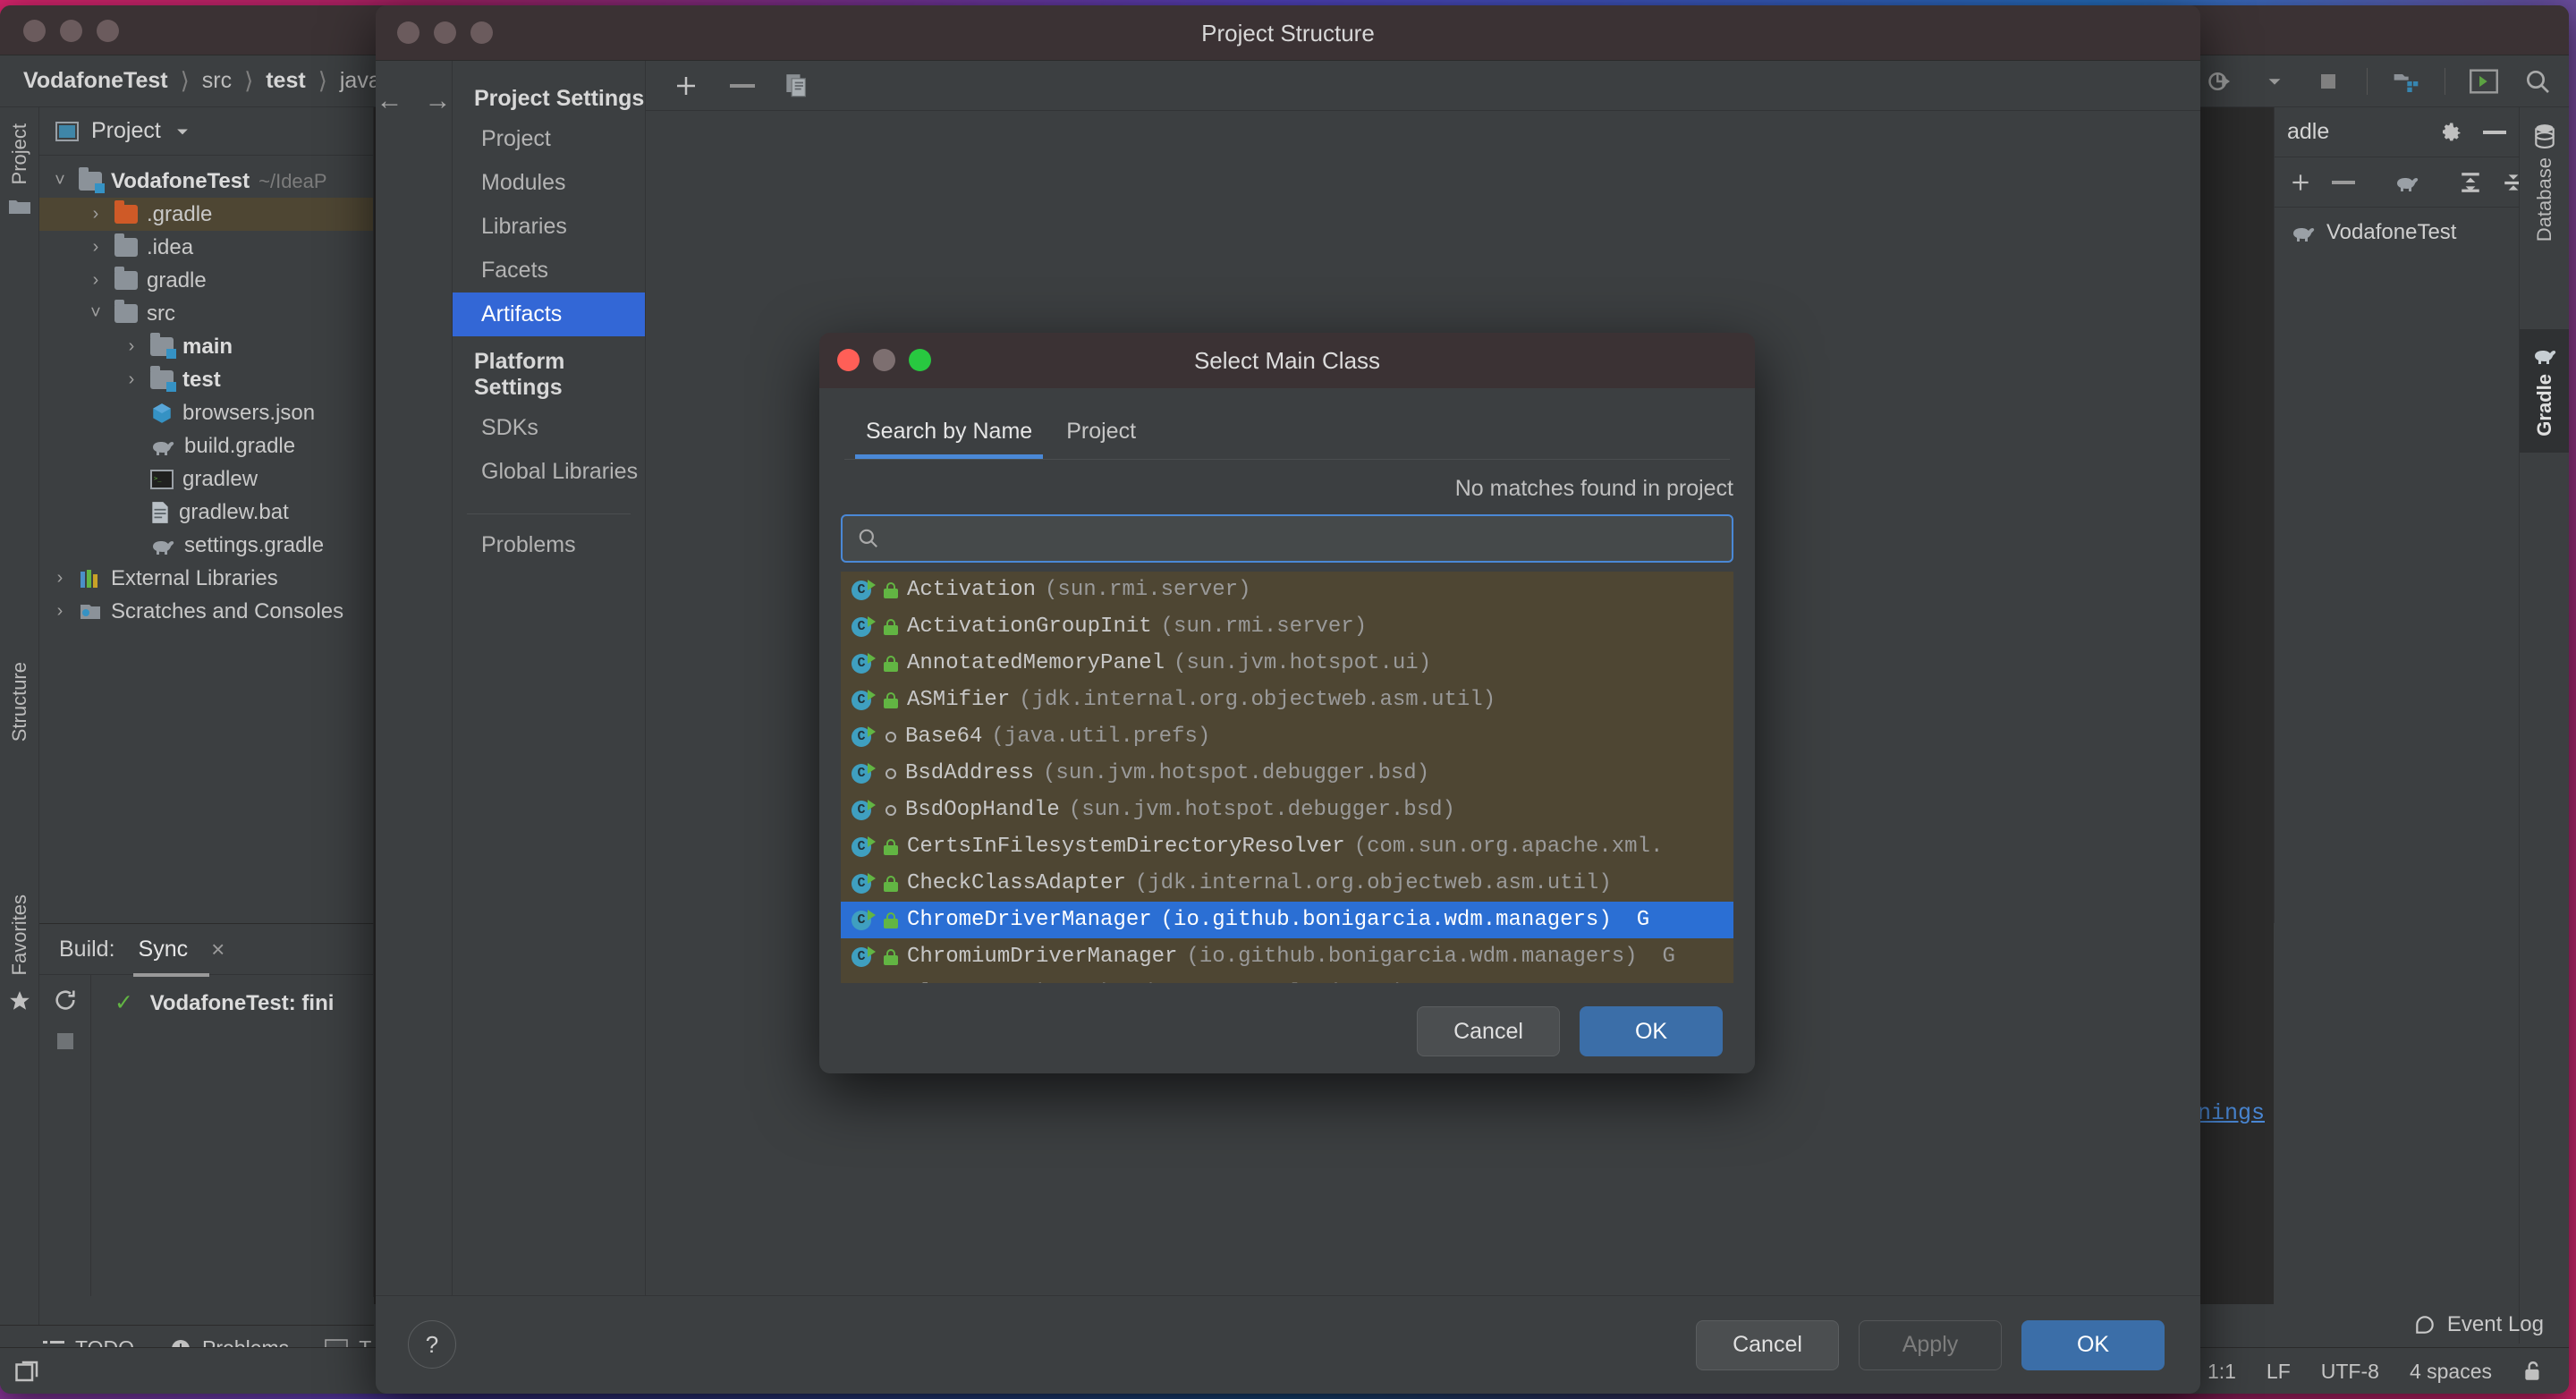 Image resolution: width=2576 pixels, height=1399 pixels. I want to click on toggle-tool-windows-icon, so click(27, 1371).